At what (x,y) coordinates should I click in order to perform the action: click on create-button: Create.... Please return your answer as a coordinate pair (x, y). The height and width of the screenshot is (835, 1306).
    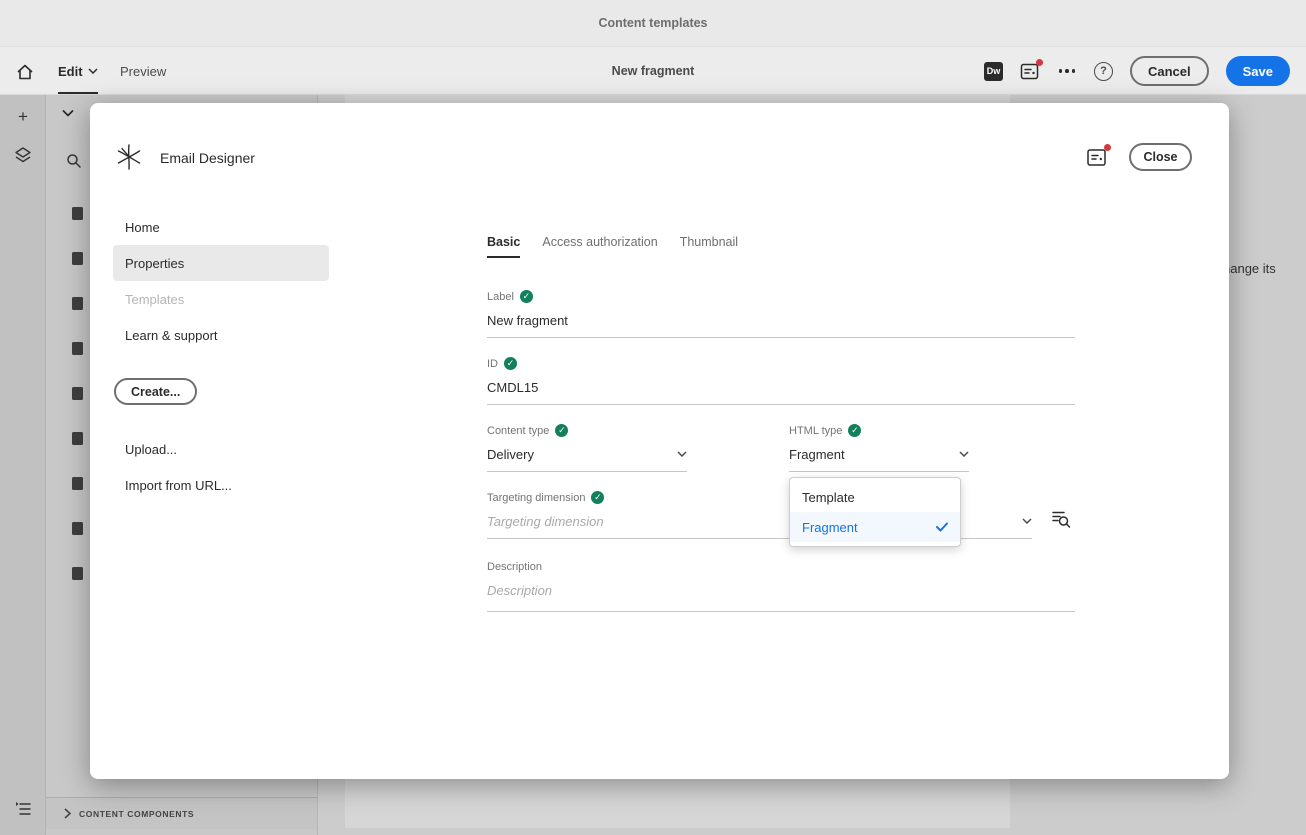
    Looking at the image, I should click on (156, 391).